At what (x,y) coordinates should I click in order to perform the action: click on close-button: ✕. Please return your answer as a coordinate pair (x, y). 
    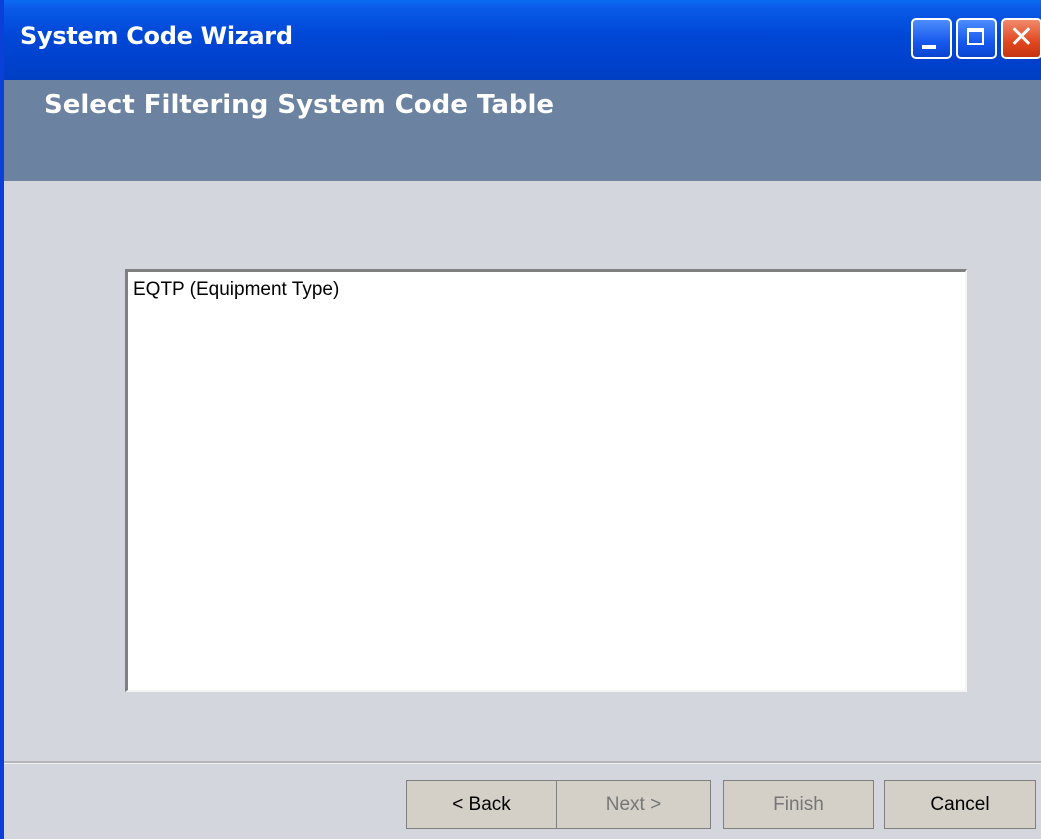
    Looking at the image, I should click on (1021, 38).